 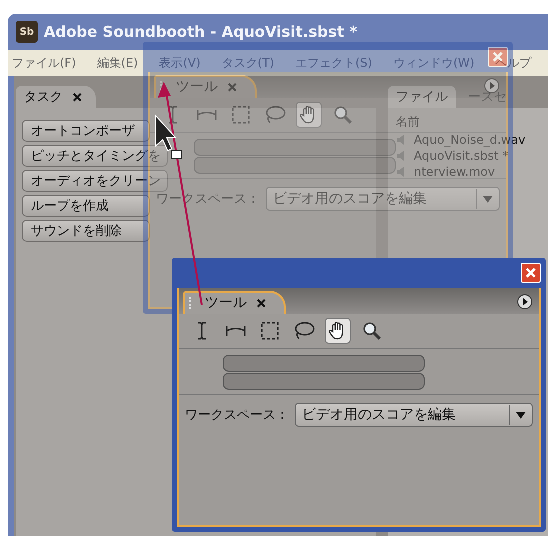 I want to click on menu-item: ファイル(F), so click(x=44, y=63).